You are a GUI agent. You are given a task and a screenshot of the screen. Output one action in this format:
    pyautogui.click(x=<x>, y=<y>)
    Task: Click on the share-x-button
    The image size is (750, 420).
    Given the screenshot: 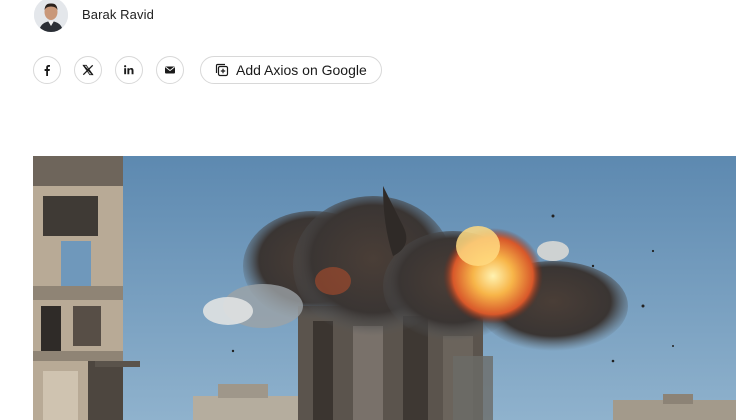 What is the action you would take?
    pyautogui.click(x=88, y=70)
    